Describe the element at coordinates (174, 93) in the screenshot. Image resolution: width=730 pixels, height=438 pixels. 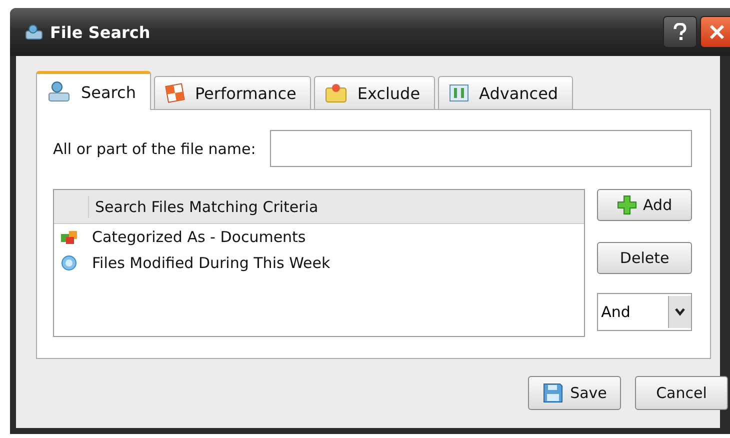
I see `checker-icon` at that location.